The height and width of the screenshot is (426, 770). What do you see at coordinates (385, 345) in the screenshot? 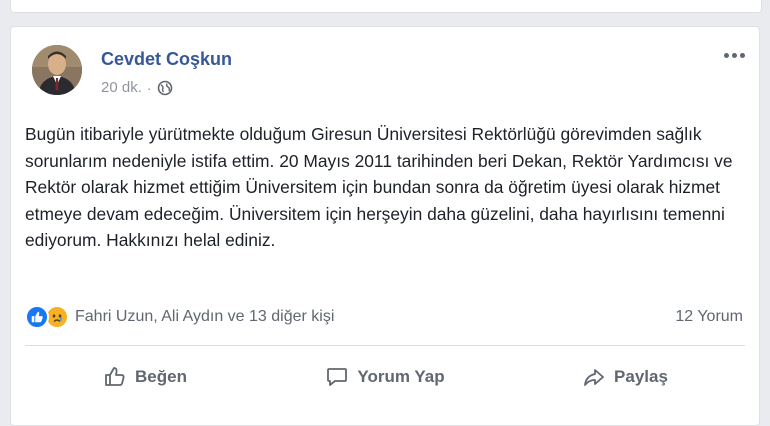
I see `divider` at bounding box center [385, 345].